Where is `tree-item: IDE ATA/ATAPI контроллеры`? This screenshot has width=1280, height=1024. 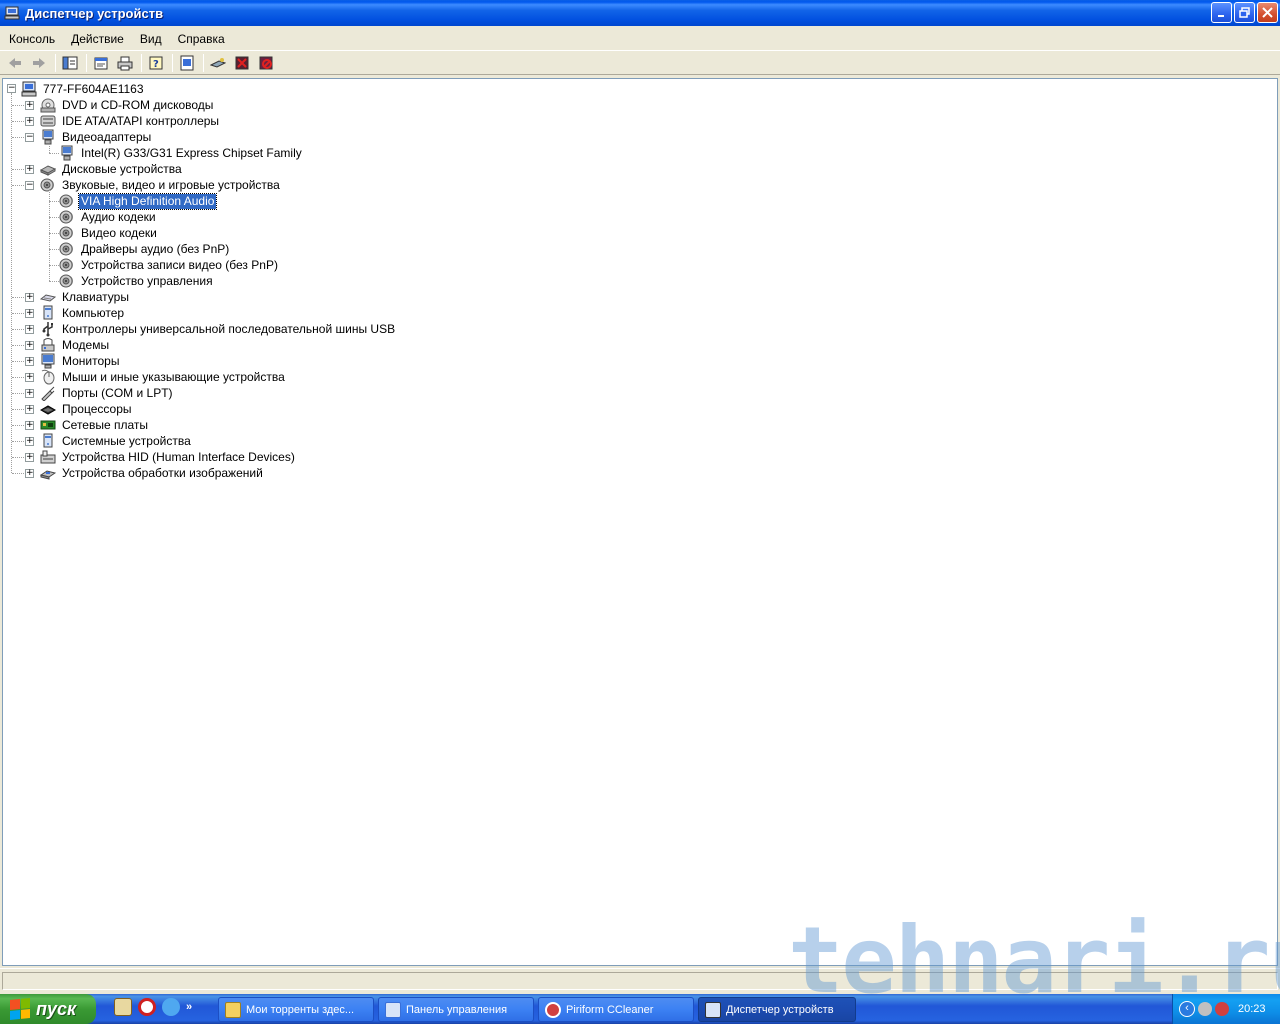
tree-item: IDE ATA/ATAPI контроллеры is located at coordinates (130, 121).